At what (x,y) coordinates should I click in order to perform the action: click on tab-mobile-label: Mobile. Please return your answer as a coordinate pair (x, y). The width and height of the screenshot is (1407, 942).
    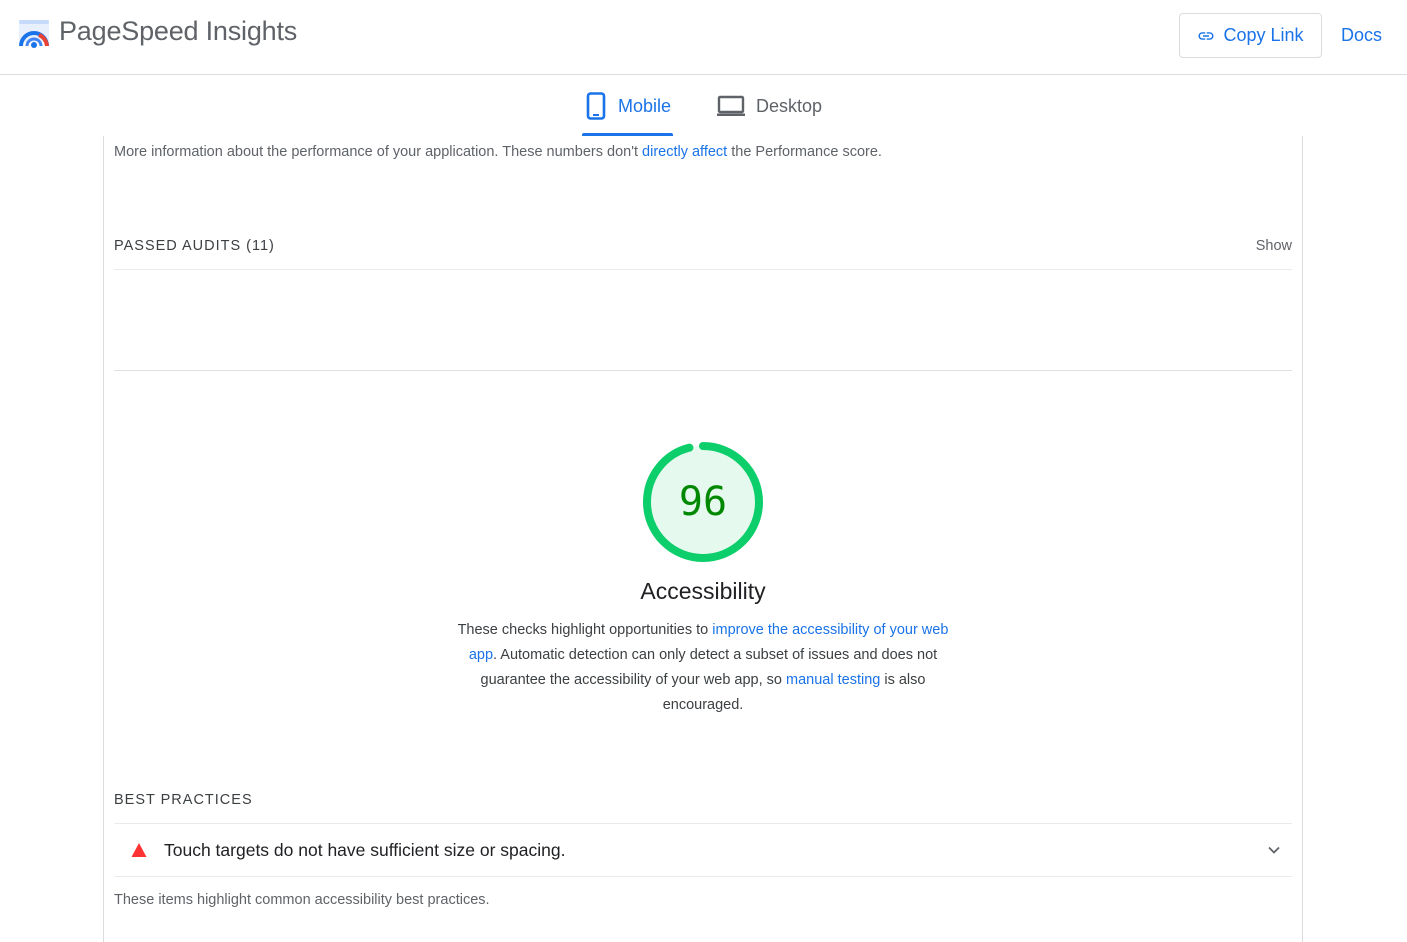
    Looking at the image, I should click on (645, 105).